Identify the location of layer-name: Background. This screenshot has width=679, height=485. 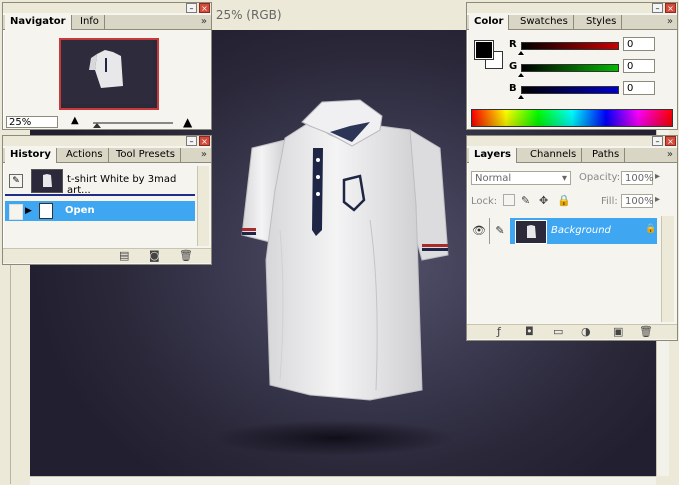
(581, 230).